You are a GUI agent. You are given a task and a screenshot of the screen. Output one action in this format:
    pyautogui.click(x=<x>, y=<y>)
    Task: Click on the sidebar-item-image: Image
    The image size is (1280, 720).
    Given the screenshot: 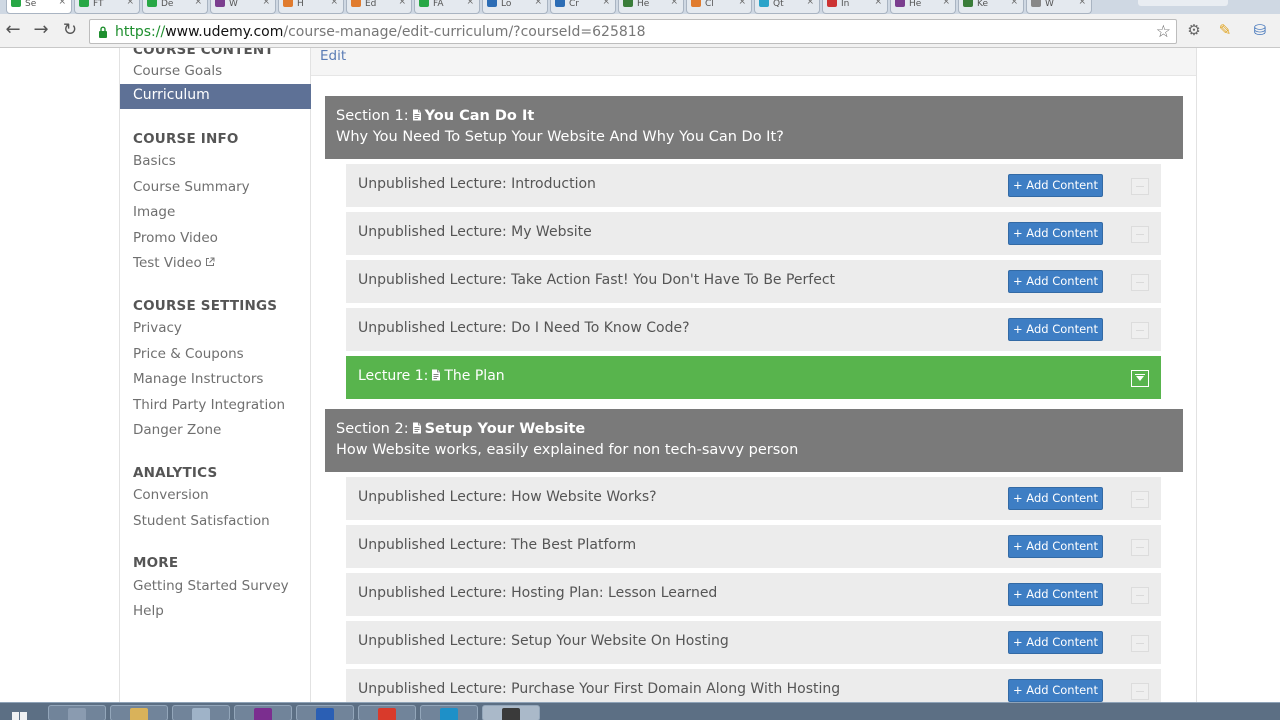 What is the action you would take?
    pyautogui.click(x=154, y=212)
    